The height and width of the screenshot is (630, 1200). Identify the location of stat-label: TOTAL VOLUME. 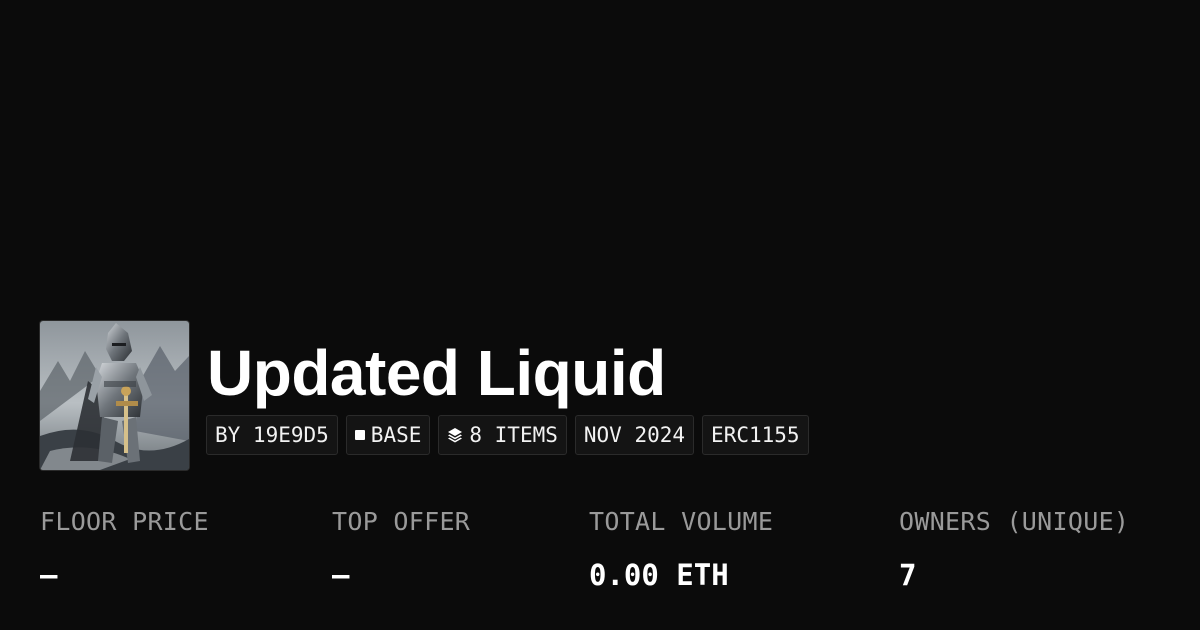
(681, 521).